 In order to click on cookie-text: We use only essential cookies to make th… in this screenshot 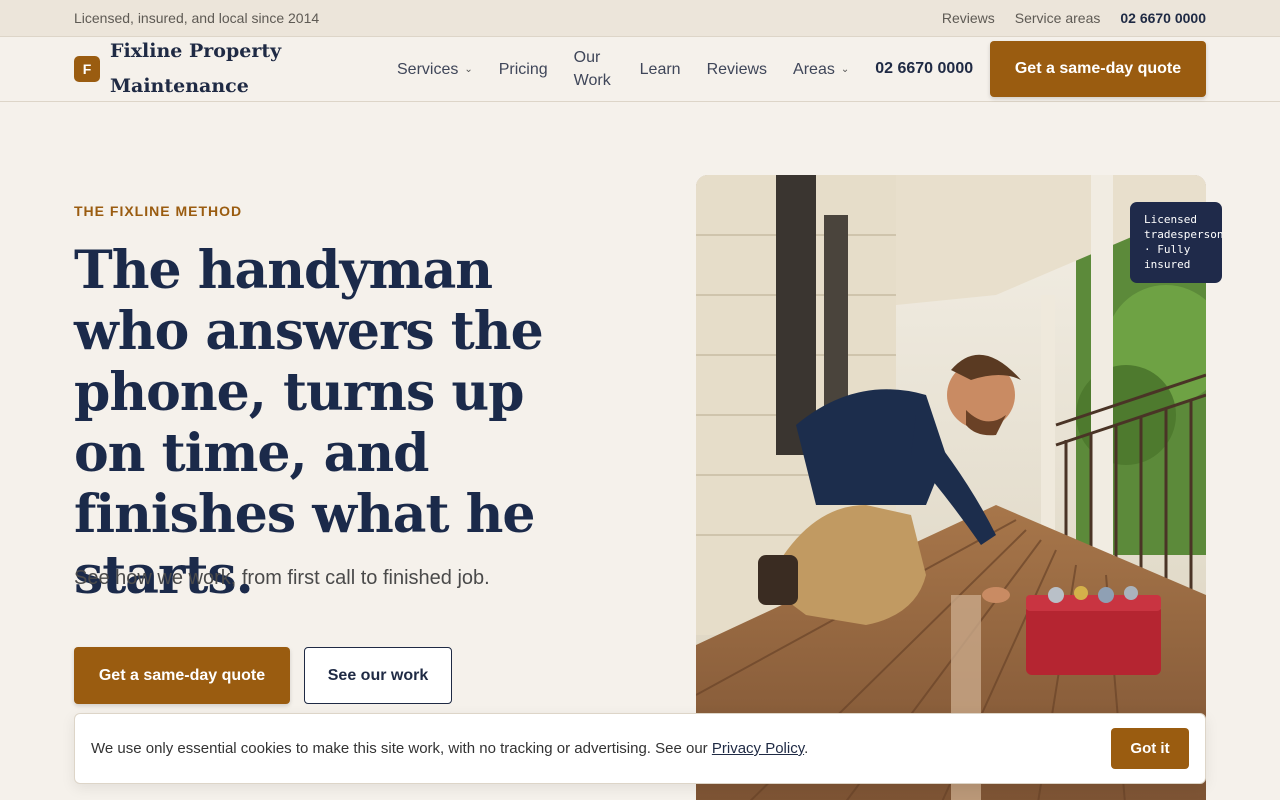, I will do `click(449, 748)`.